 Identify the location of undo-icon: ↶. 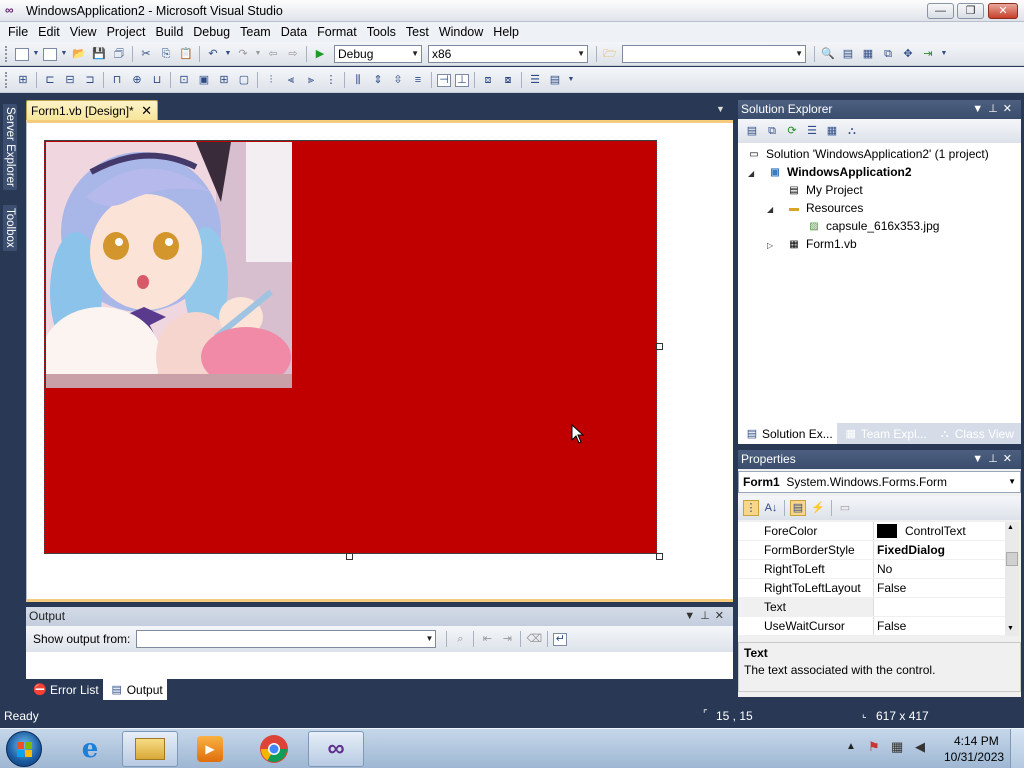
(213, 54).